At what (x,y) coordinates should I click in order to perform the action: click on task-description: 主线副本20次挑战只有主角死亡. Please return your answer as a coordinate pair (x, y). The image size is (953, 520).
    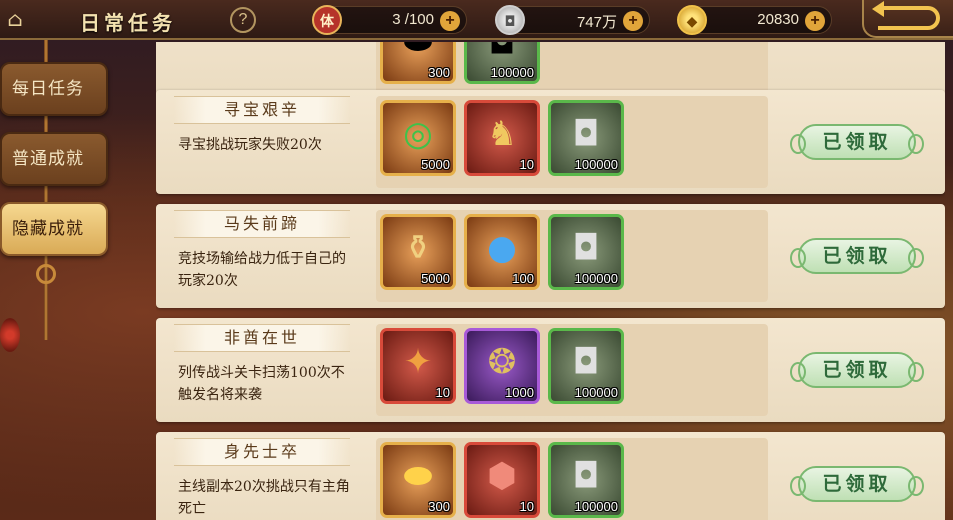
    Looking at the image, I should click on (264, 498).